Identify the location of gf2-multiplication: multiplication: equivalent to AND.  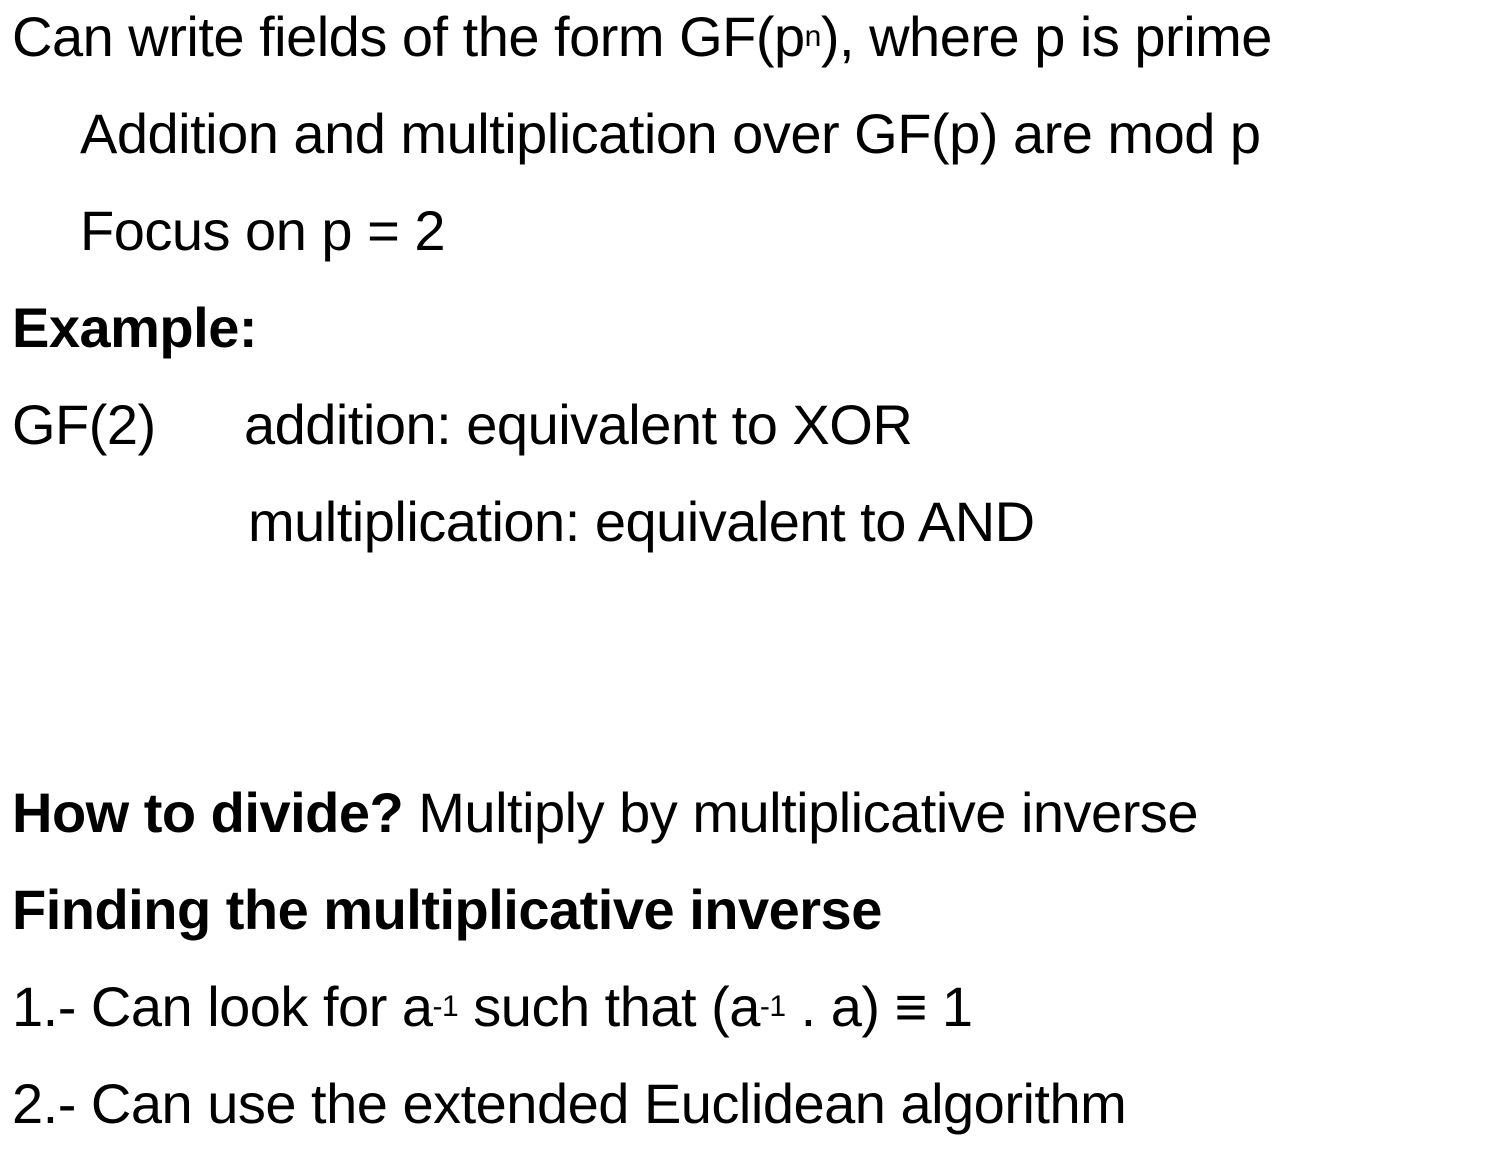
(641, 521).